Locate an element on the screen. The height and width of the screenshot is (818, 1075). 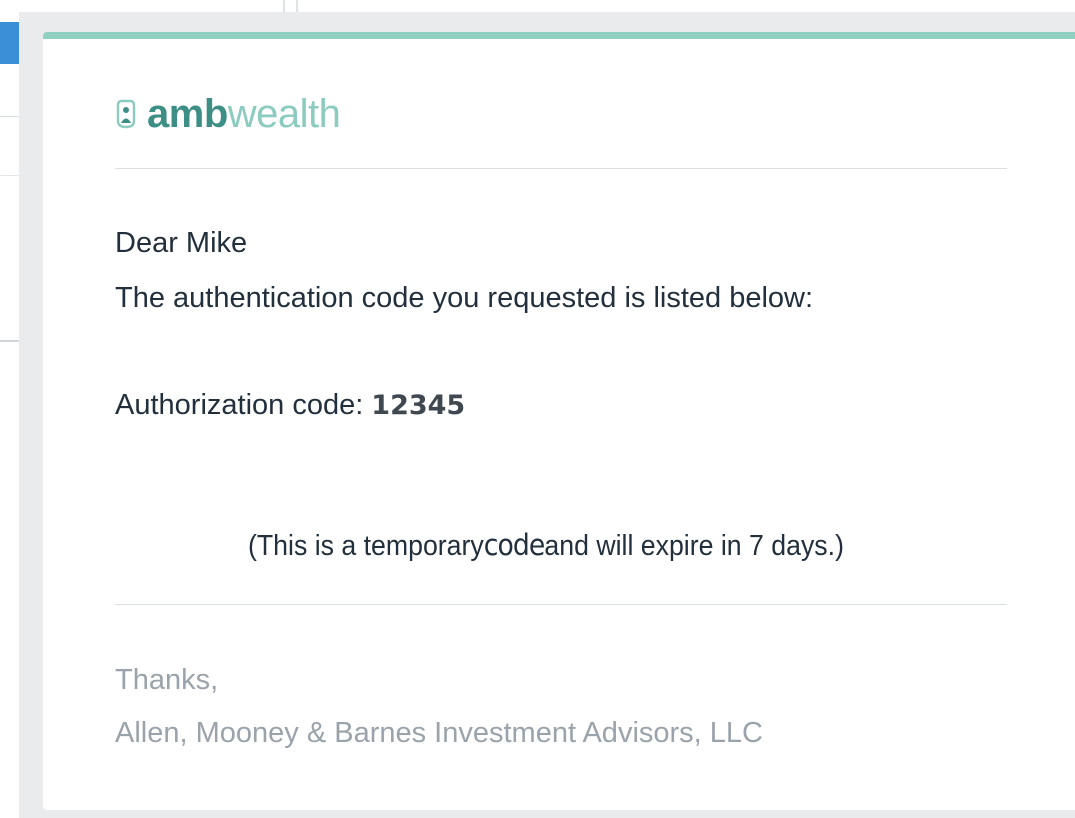
greeting-text: Dear Mike is located at coordinates (181, 243).